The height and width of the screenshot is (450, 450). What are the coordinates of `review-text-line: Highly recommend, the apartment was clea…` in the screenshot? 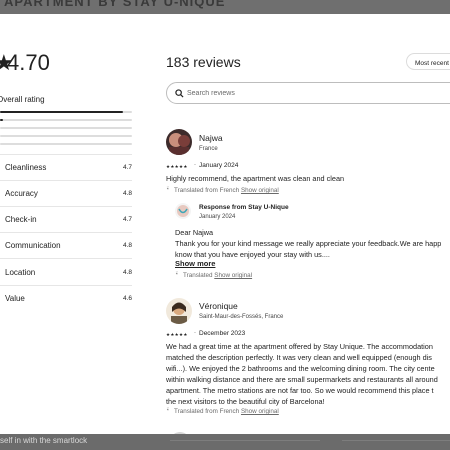 It's located at (255, 178).